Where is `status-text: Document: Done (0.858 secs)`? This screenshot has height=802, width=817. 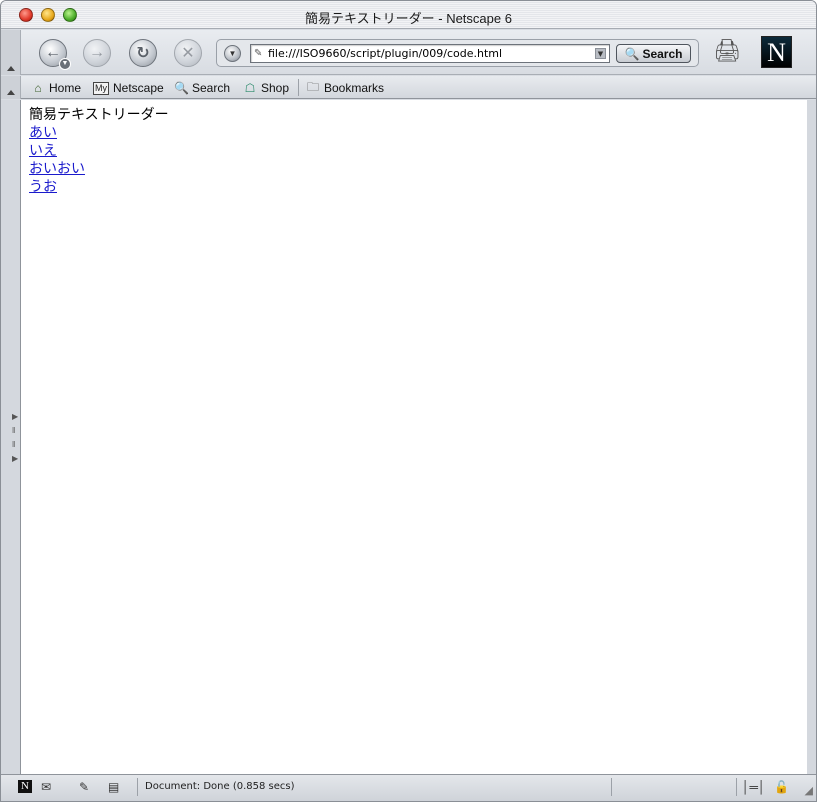
status-text: Document: Done (0.858 secs) is located at coordinates (220, 786).